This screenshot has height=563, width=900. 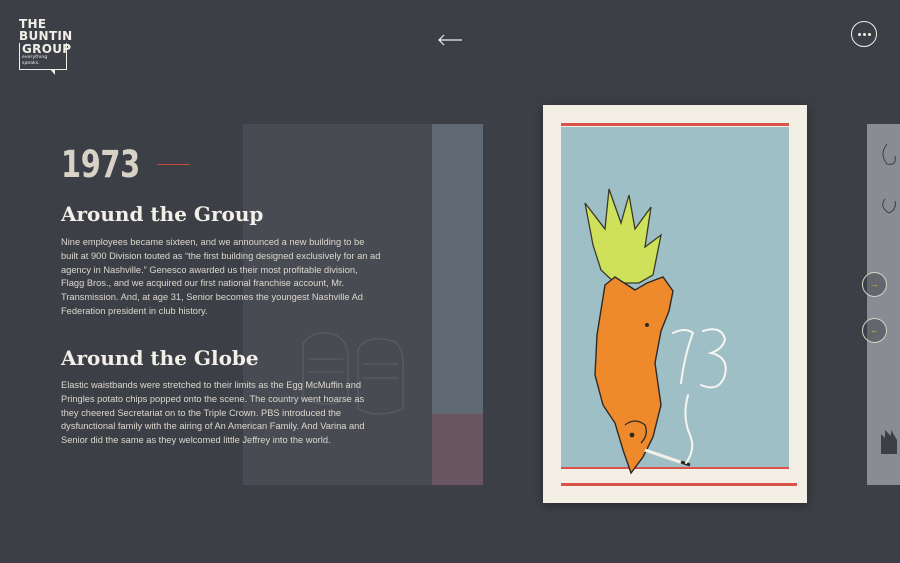 I want to click on logo-line-3: GROUP, so click(x=47, y=49).